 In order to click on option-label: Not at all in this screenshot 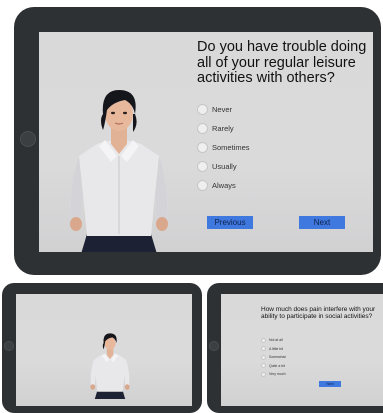, I will do `click(276, 340)`.